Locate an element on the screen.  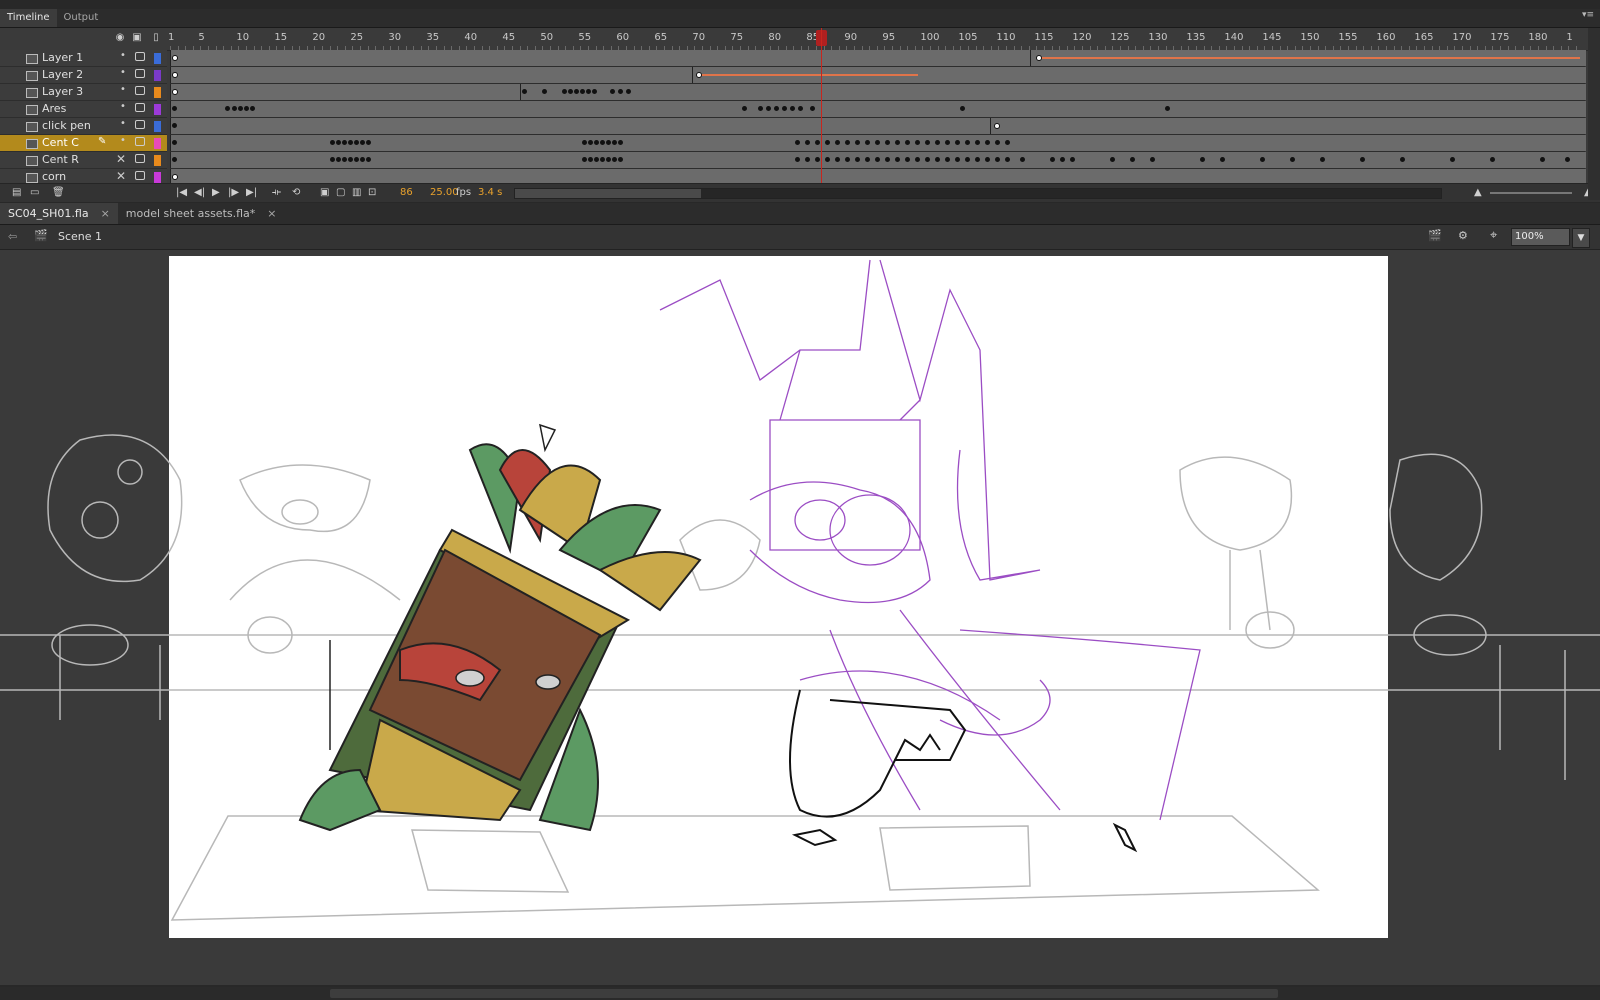
onion-outline-icon: ▢ is located at coordinates (340, 192).